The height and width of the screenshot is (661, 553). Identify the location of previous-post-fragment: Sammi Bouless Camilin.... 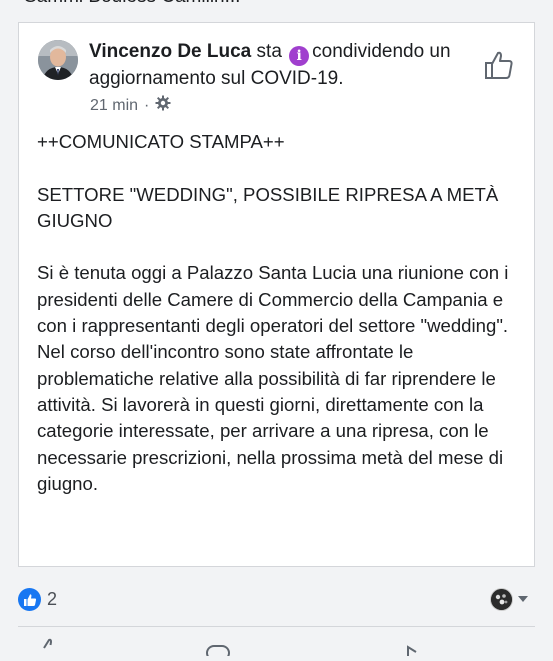
(132, 4).